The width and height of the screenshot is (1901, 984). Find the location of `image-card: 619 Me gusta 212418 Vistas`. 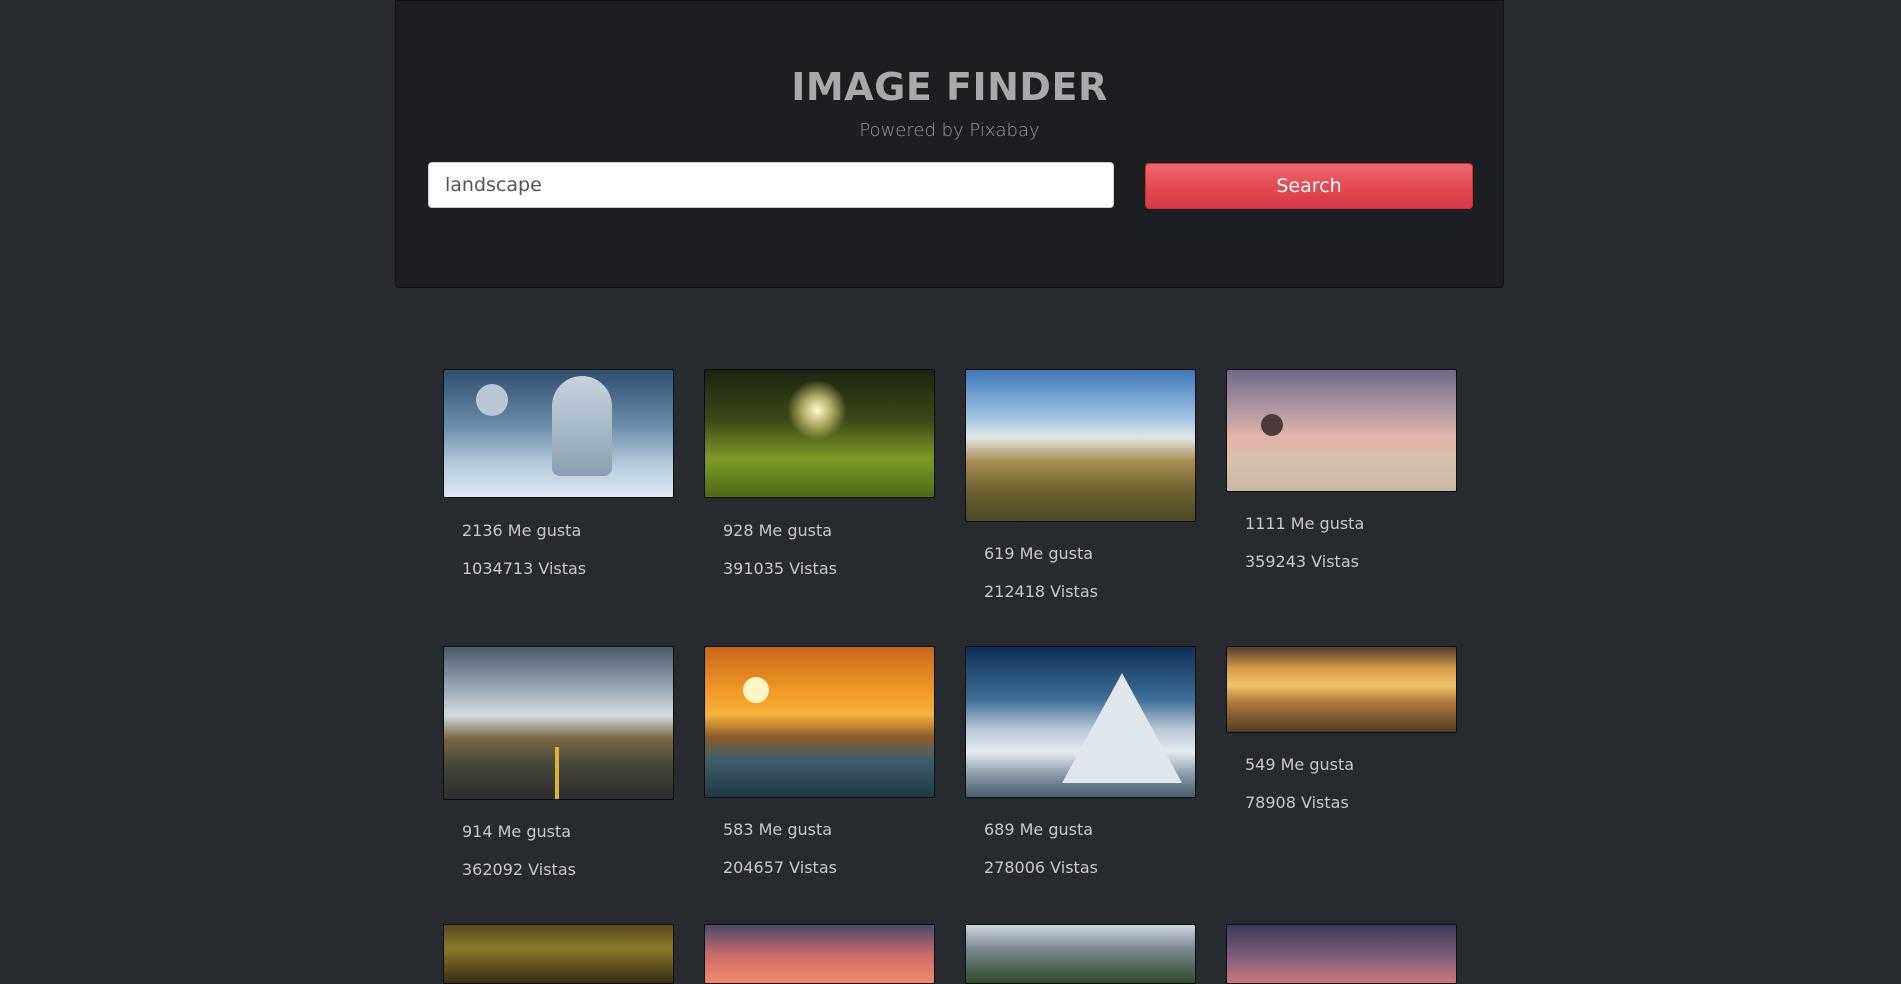

image-card: 619 Me gusta 212418 Vistas is located at coordinates (1080, 485).